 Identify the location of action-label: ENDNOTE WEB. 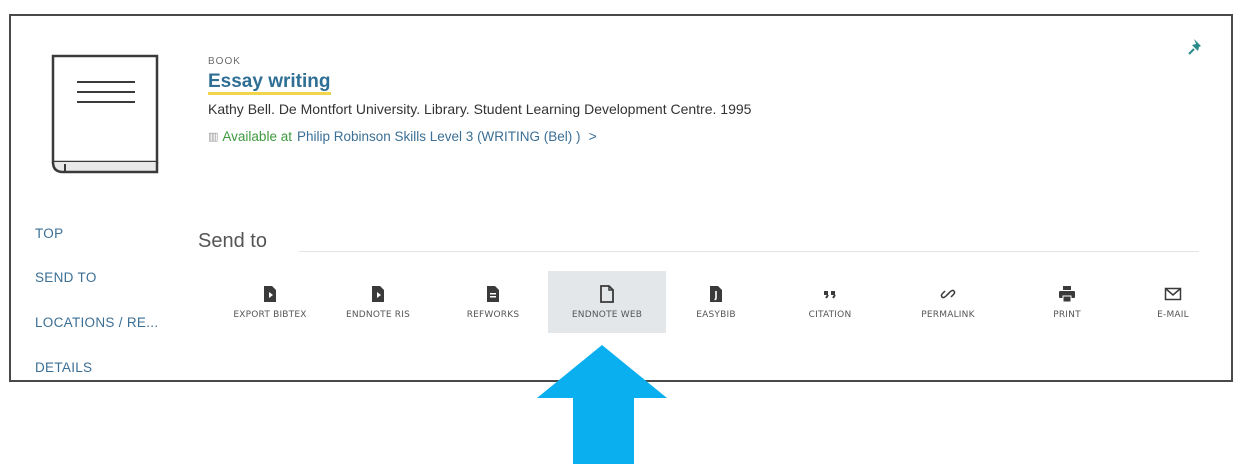
(607, 315).